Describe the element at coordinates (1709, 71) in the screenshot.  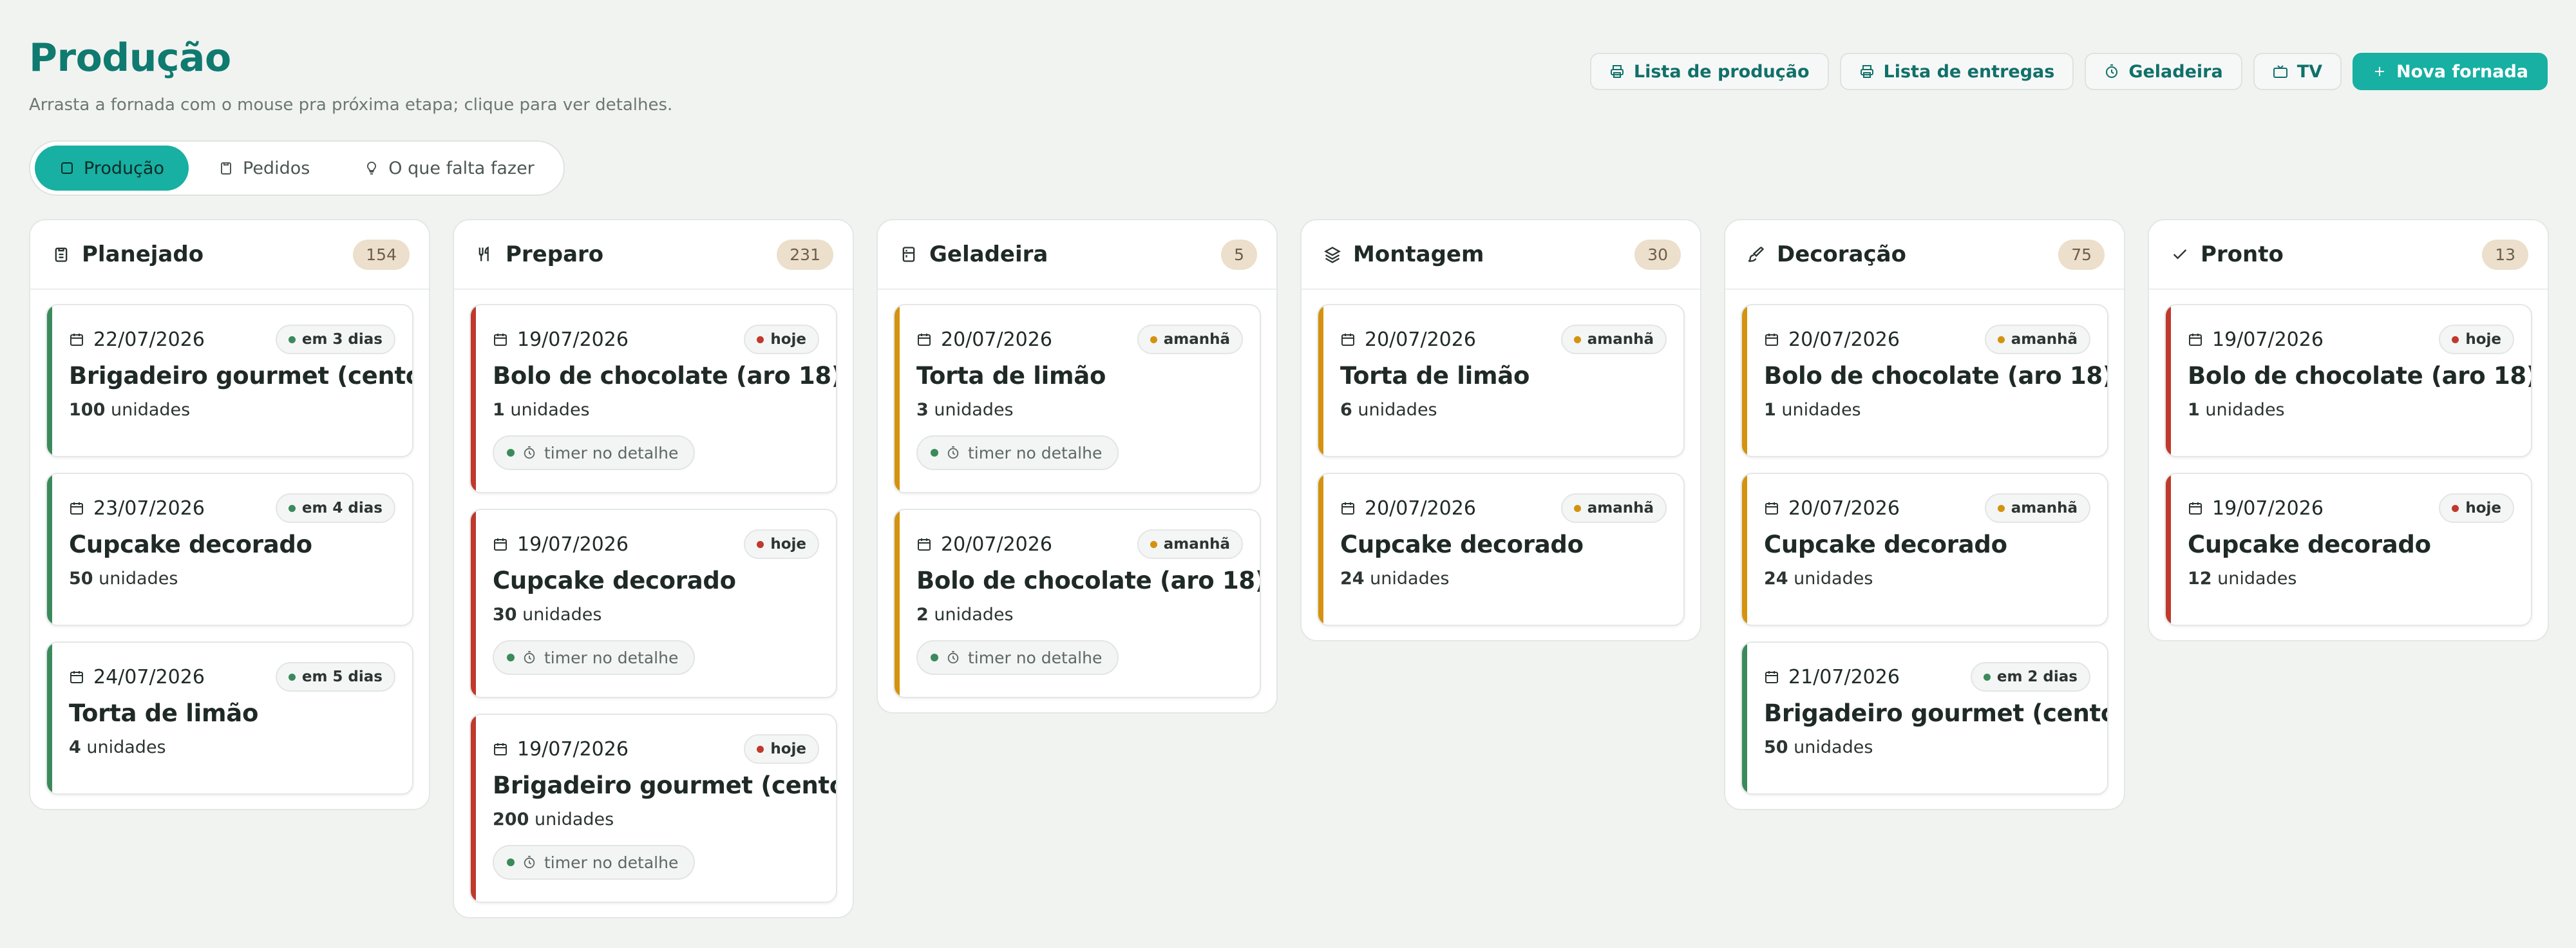
I see `production-list-button: Lista de produção` at that location.